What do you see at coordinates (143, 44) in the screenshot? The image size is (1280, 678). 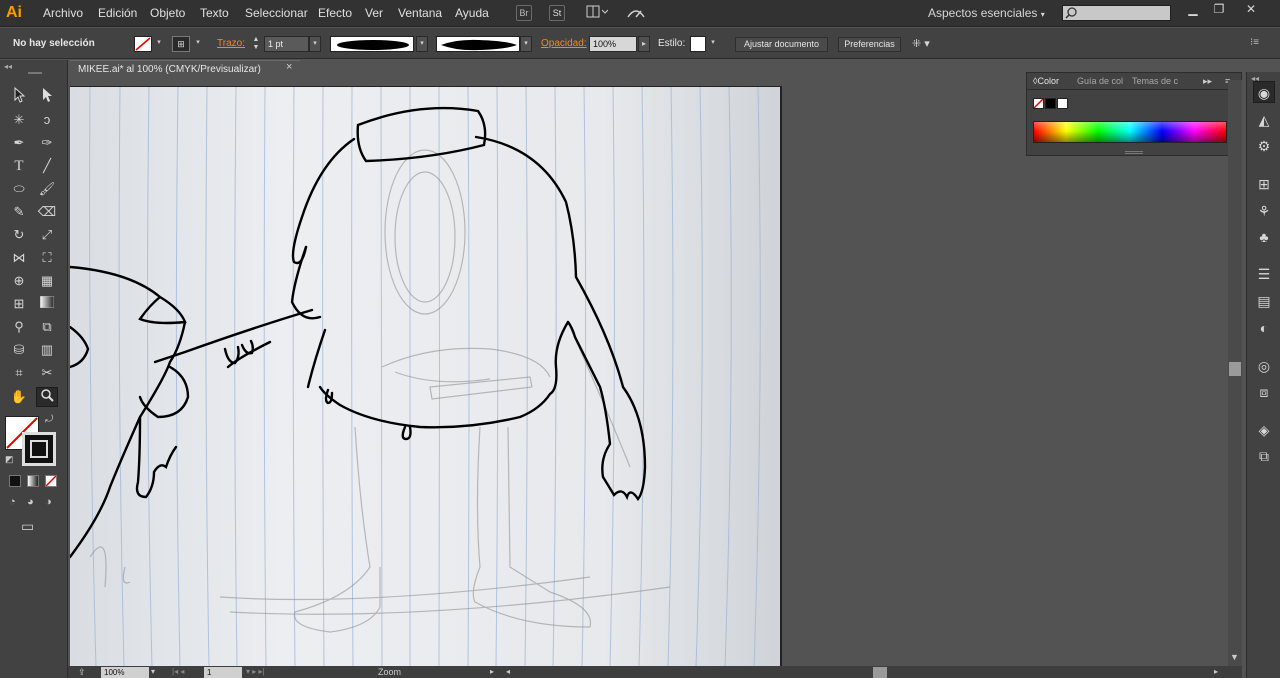 I see `fill-swatch` at bounding box center [143, 44].